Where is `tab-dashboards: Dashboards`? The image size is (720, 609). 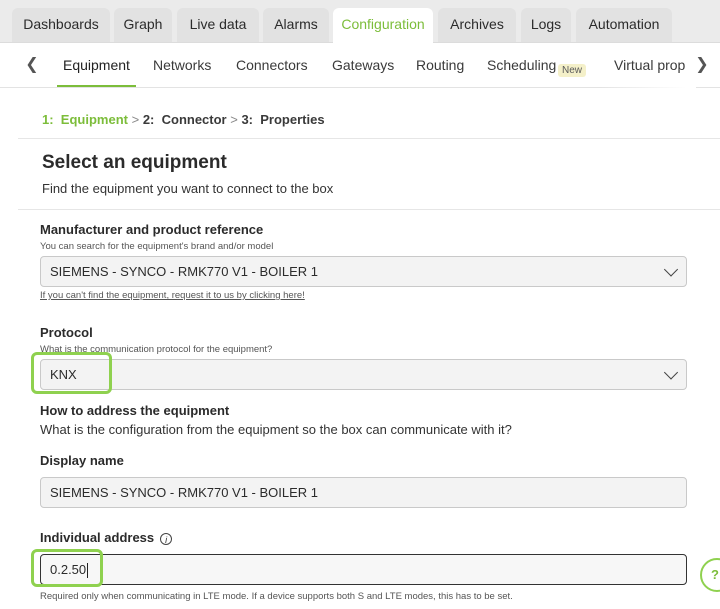 tab-dashboards: Dashboards is located at coordinates (61, 25).